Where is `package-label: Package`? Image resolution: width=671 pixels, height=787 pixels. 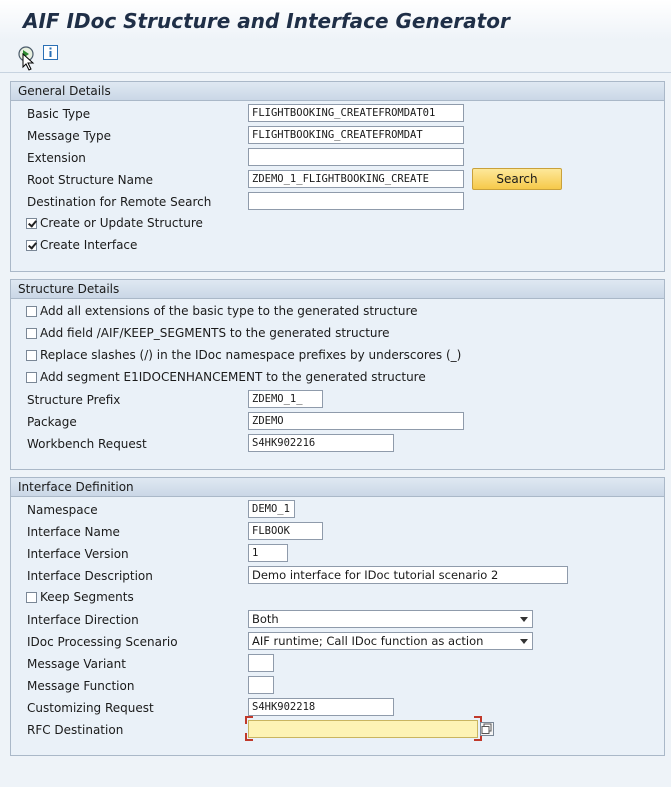 package-label: Package is located at coordinates (52, 422).